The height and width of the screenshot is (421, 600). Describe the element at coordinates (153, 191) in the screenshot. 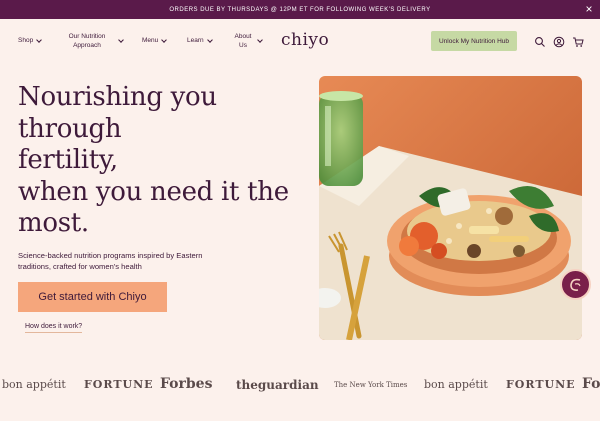

I see `hero-title-line: when you need it the` at that location.